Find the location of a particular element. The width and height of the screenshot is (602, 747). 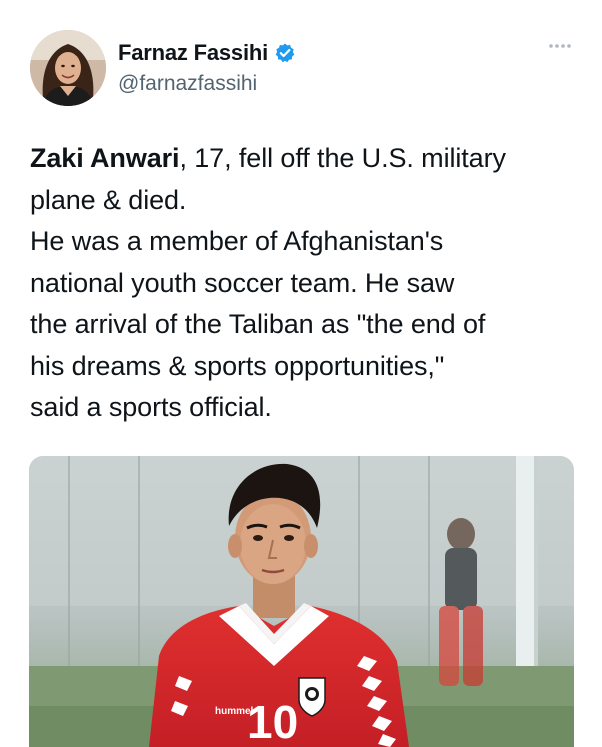

tweet-line: He was a member of Afghanistan's is located at coordinates (237, 241).